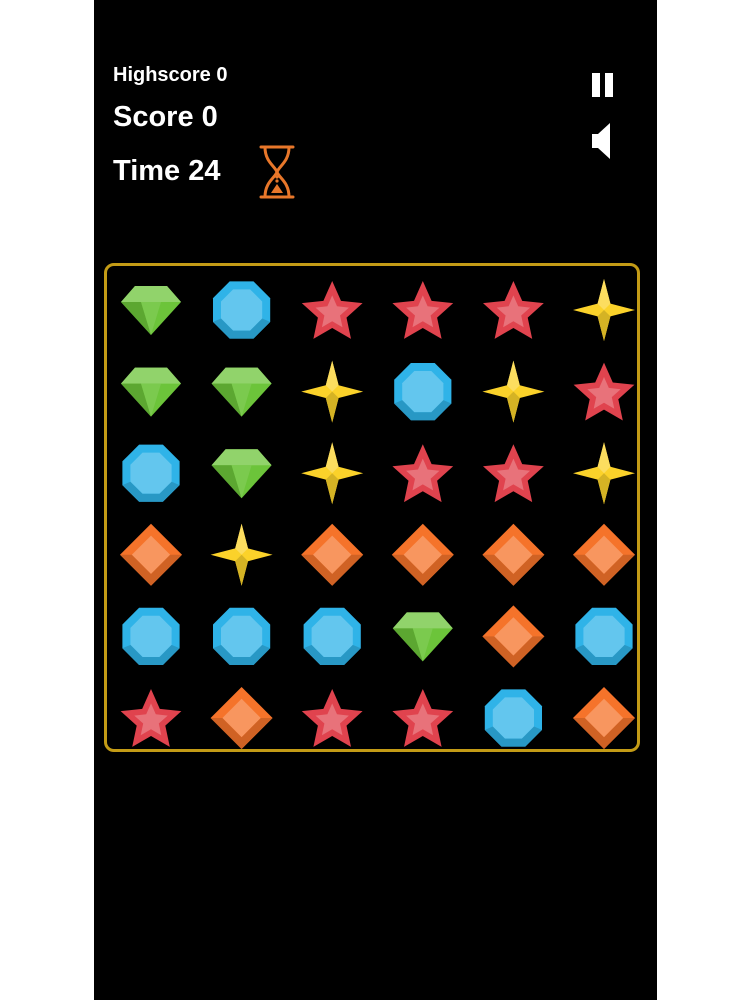 This screenshot has height=1000, width=750. Describe the element at coordinates (596, 85) in the screenshot. I see `pause-icon` at that location.